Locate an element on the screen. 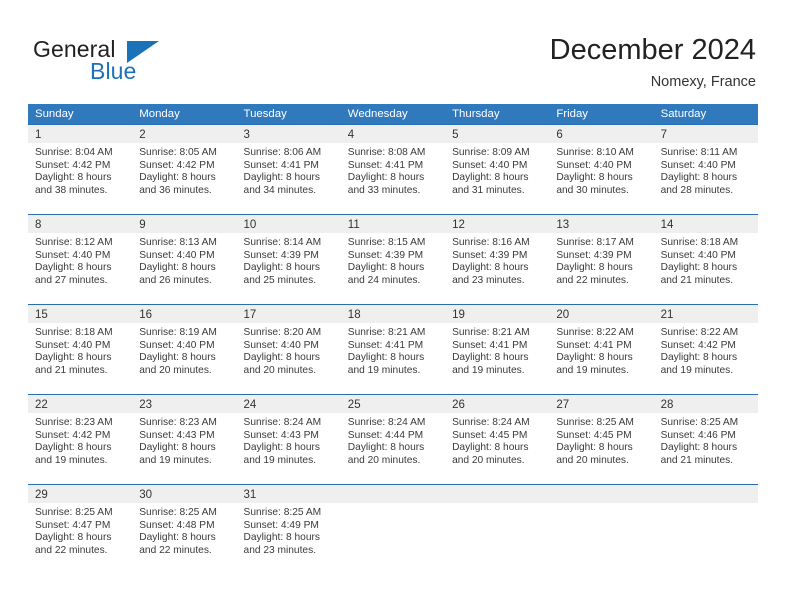  day-number-band: 4 is located at coordinates (393, 134).